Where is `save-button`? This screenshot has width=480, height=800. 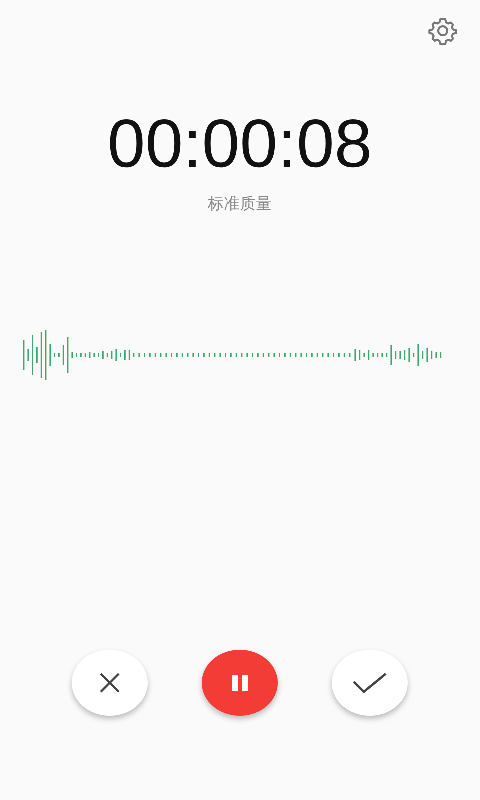
save-button is located at coordinates (370, 683).